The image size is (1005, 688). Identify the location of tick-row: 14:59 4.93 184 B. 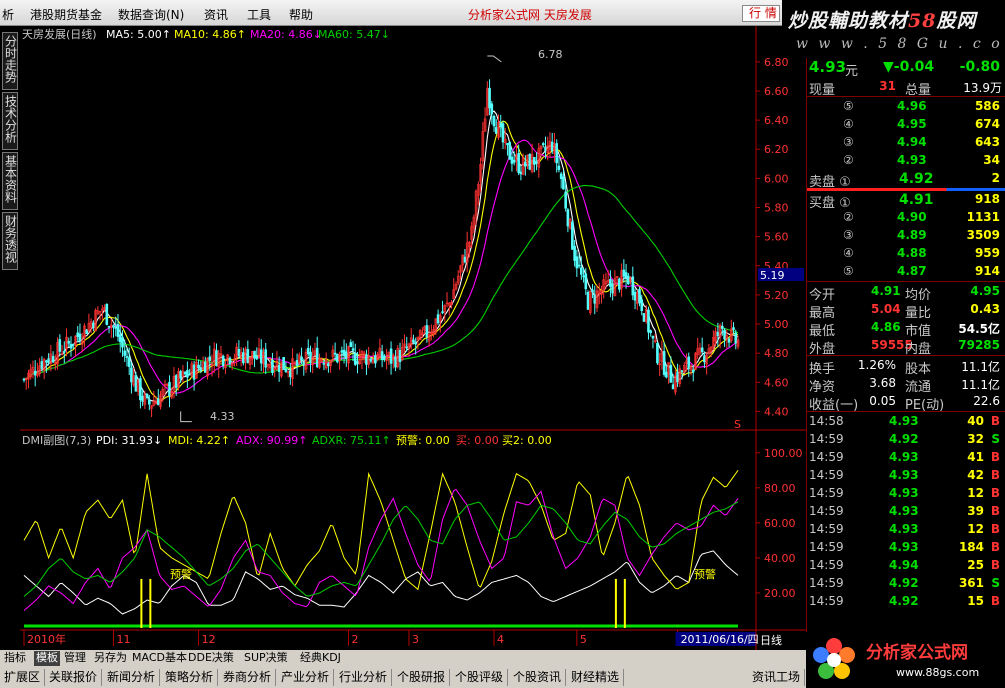
(906, 548).